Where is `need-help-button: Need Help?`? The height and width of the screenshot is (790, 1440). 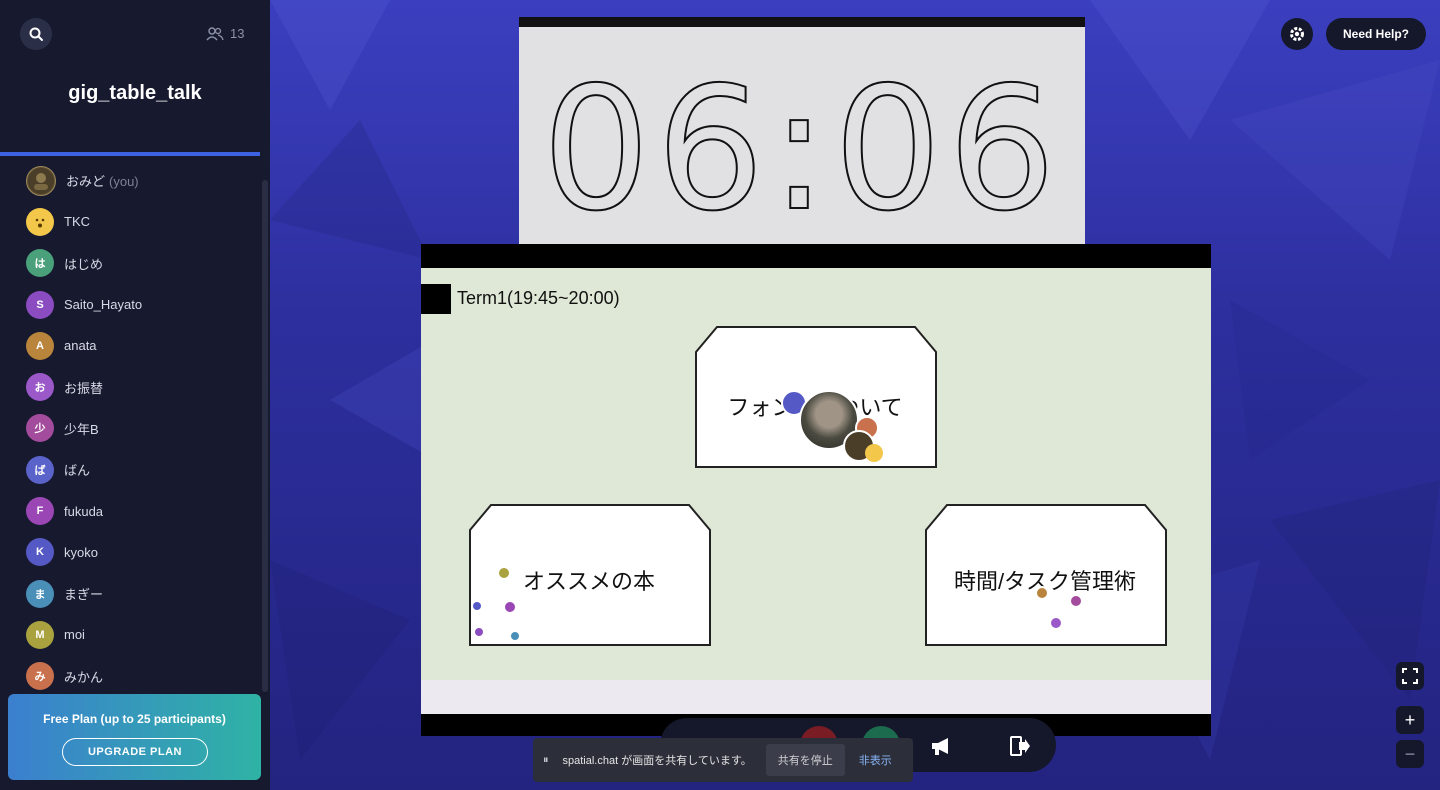 need-help-button: Need Help? is located at coordinates (1376, 34).